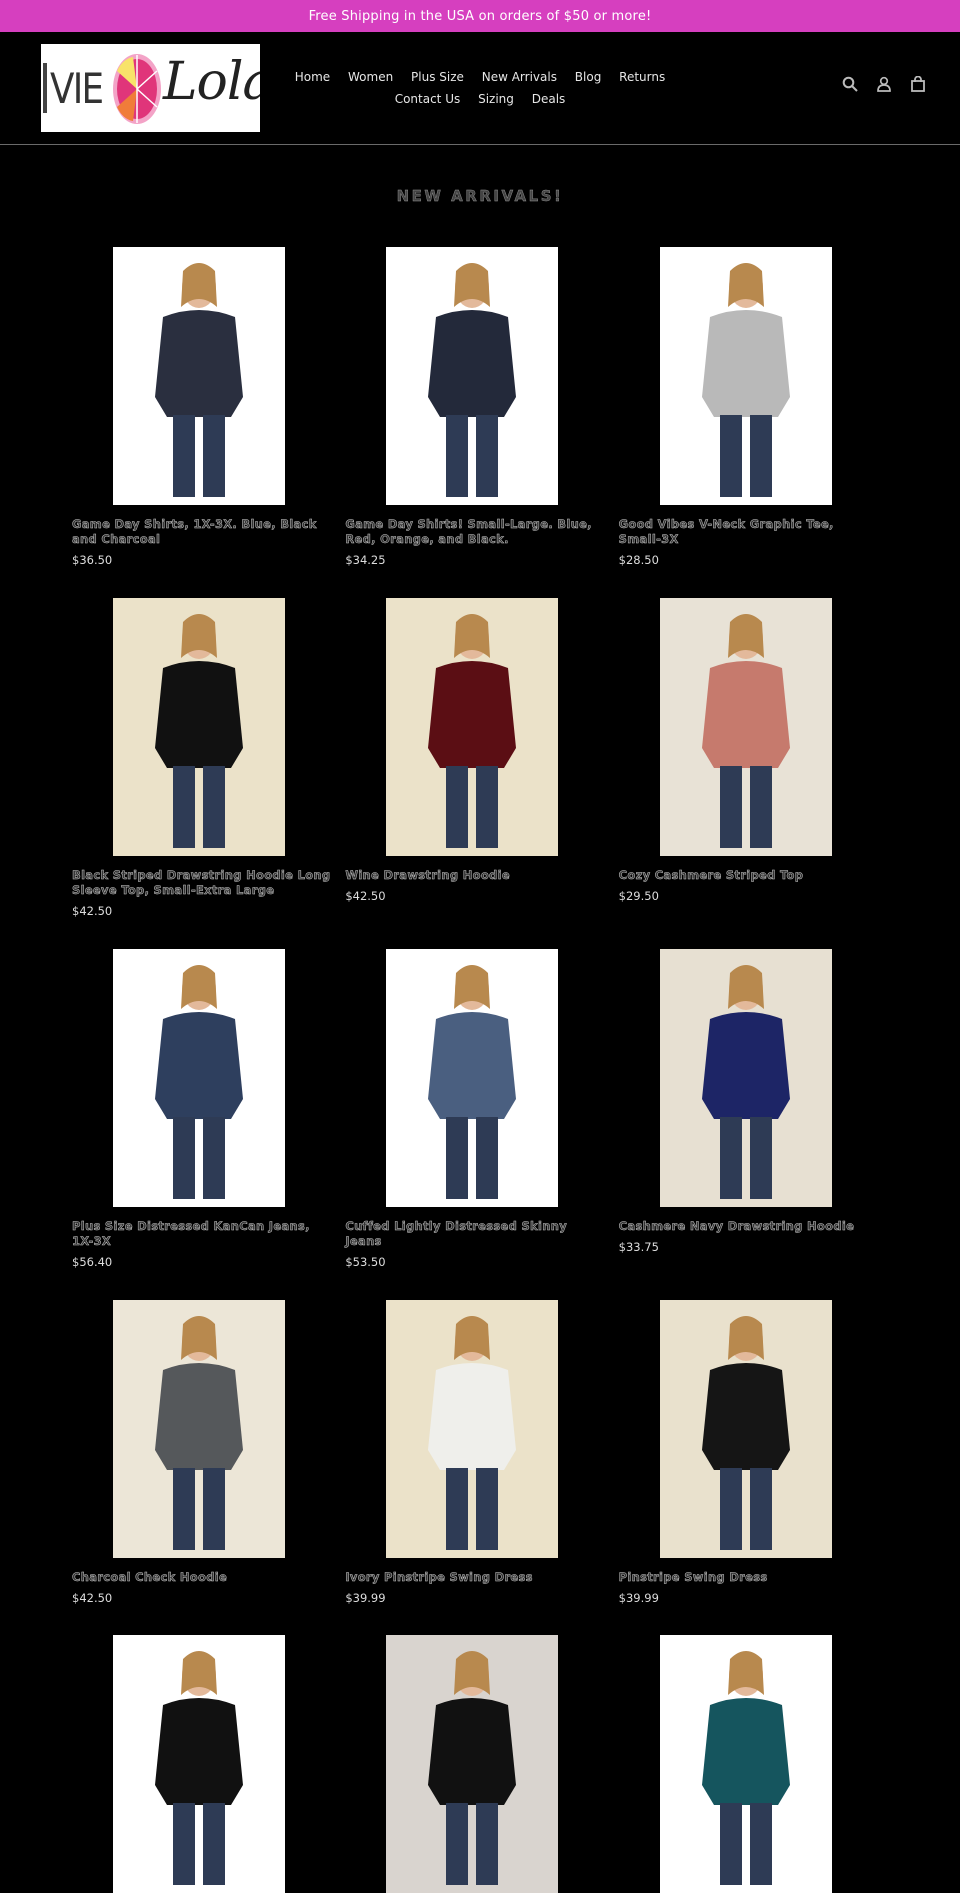 Image resolution: width=960 pixels, height=1893 pixels. I want to click on product-price: $36.50, so click(92, 560).